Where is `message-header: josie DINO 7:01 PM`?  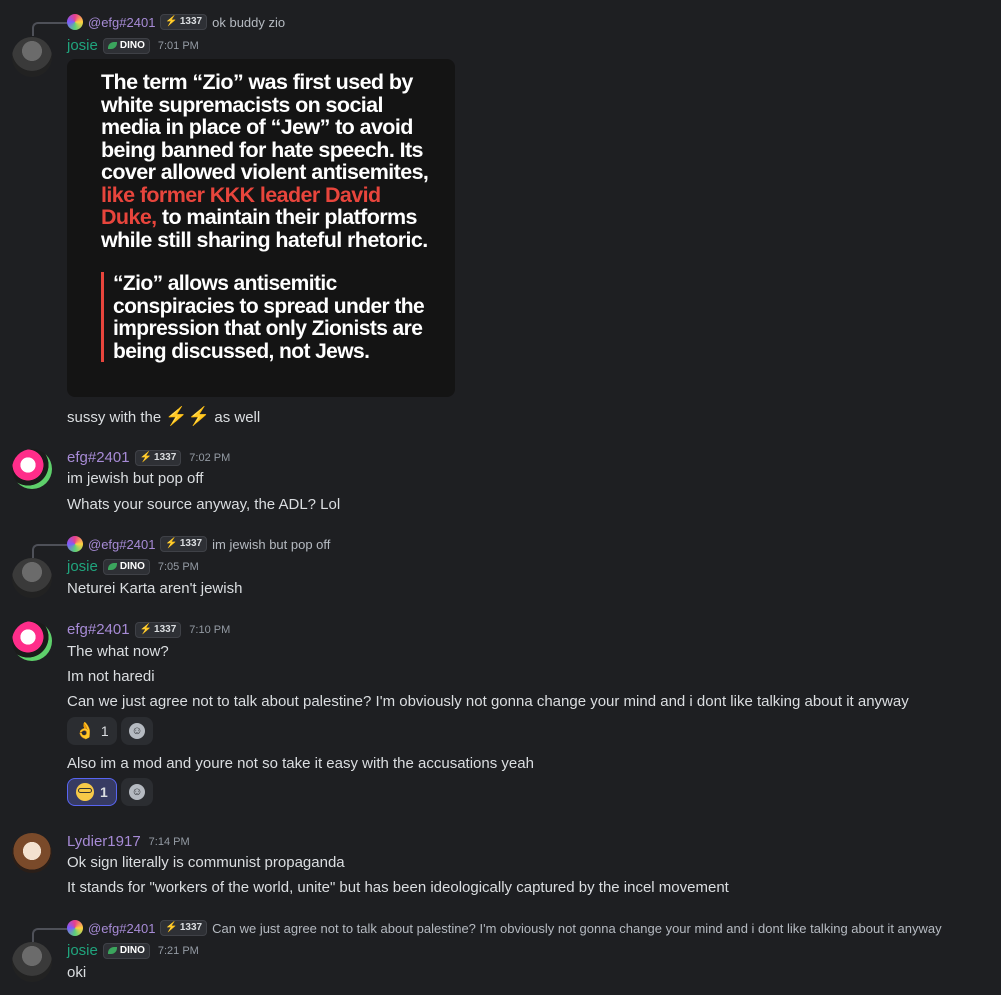
message-header: josie DINO 7:01 PM is located at coordinates (133, 45).